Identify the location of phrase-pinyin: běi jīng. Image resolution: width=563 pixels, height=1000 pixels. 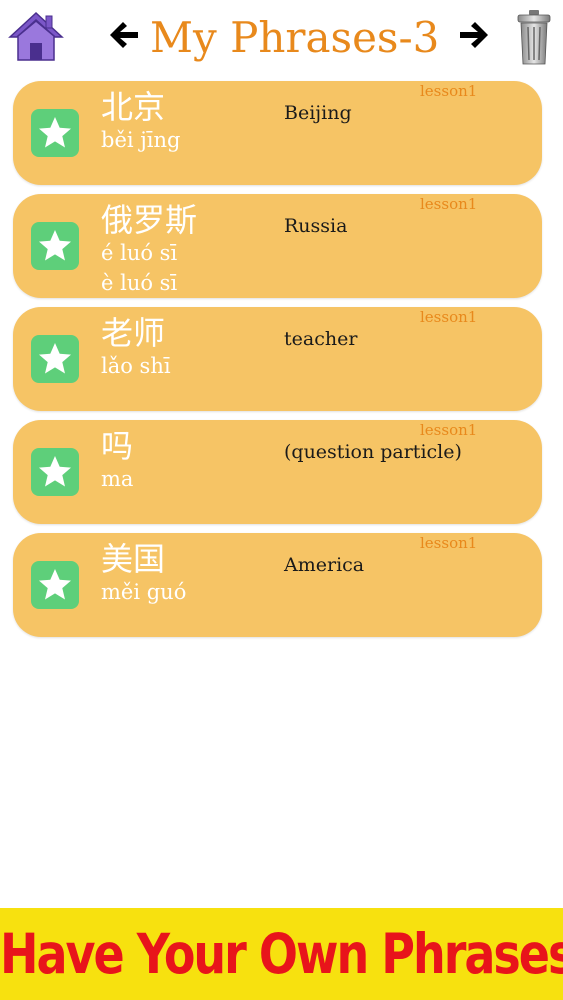
(141, 140).